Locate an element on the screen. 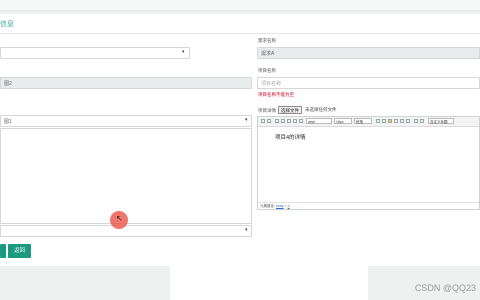 The height and width of the screenshot is (300, 480). project-detail-label: 项目详情 is located at coordinates (267, 110).